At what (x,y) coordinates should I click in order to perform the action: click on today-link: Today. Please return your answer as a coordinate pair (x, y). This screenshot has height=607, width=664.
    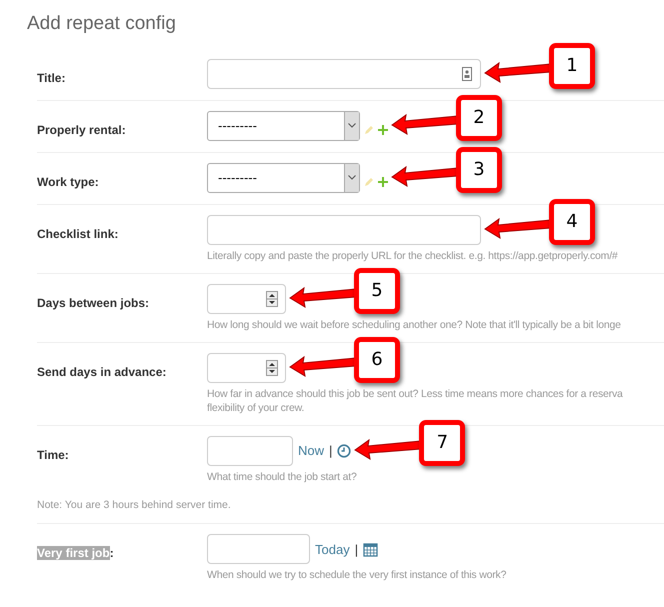
    Looking at the image, I should click on (332, 549).